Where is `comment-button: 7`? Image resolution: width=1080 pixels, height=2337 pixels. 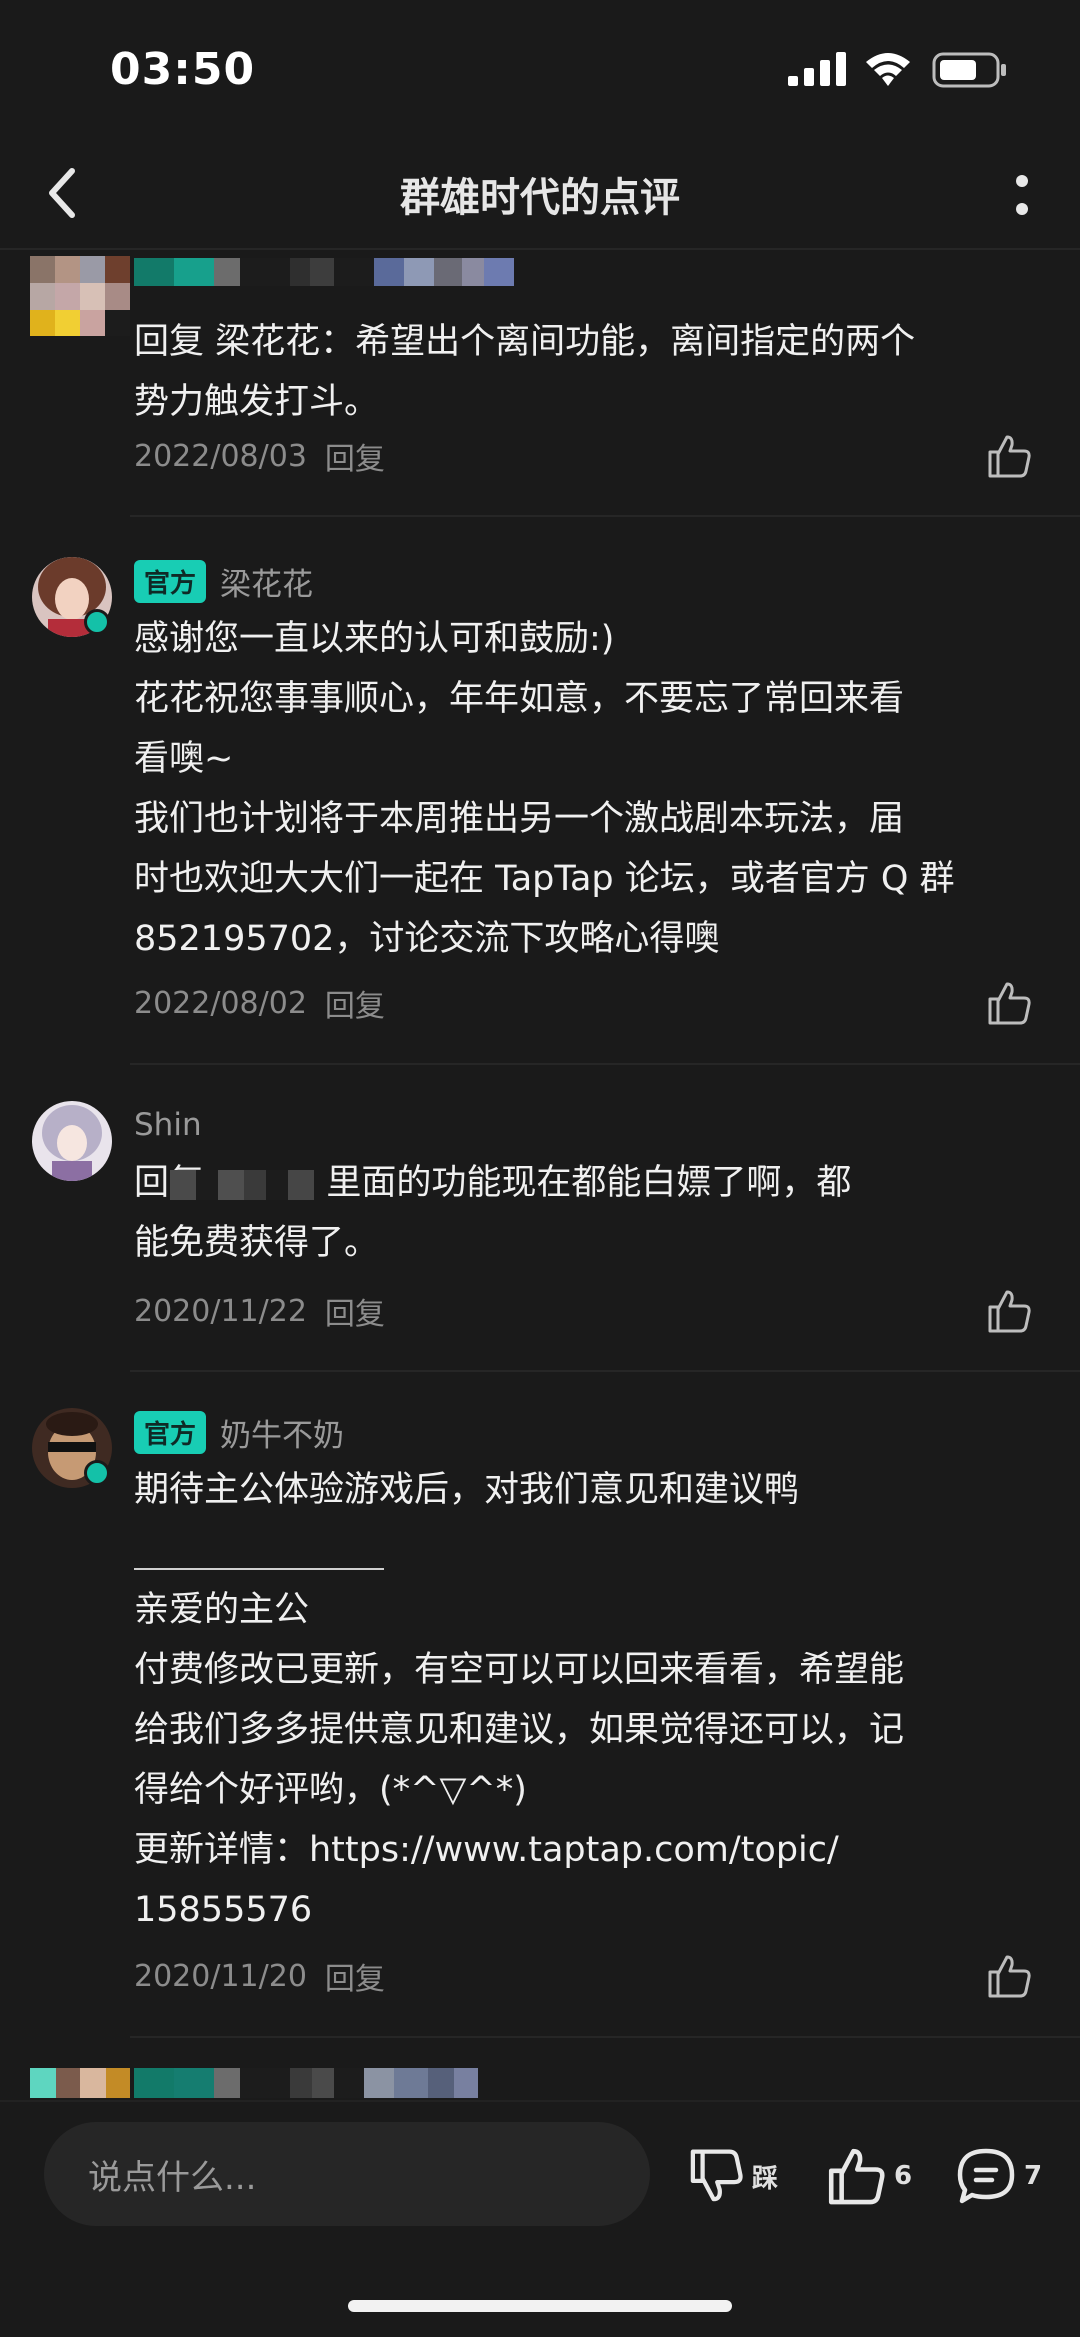
comment-button: 7 is located at coordinates (999, 2176).